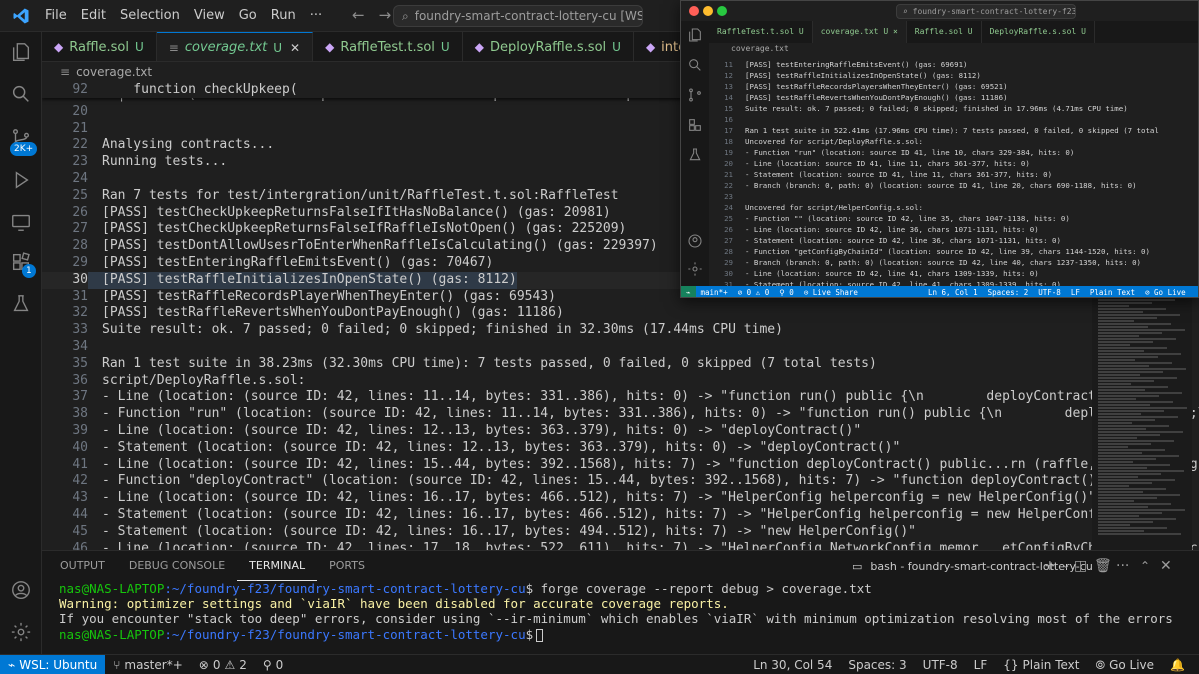  What do you see at coordinates (1075, 292) in the screenshot?
I see `secondary-eol: LF` at bounding box center [1075, 292].